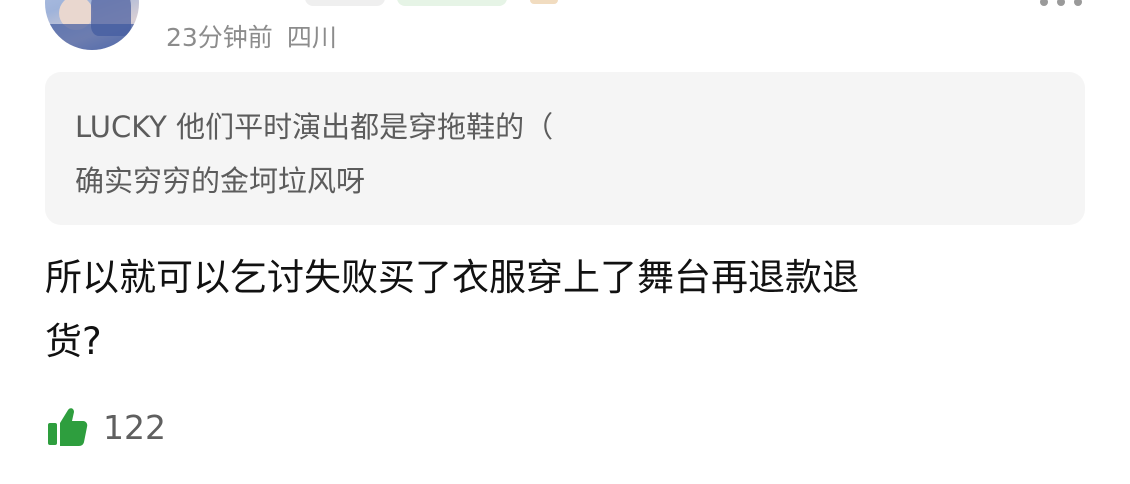 Image resolution: width=1130 pixels, height=484 pixels. Describe the element at coordinates (452, 277) in the screenshot. I see `comment-line: 所以就可以乞讨失败买了衣服穿上了舞台再退款退` at that location.